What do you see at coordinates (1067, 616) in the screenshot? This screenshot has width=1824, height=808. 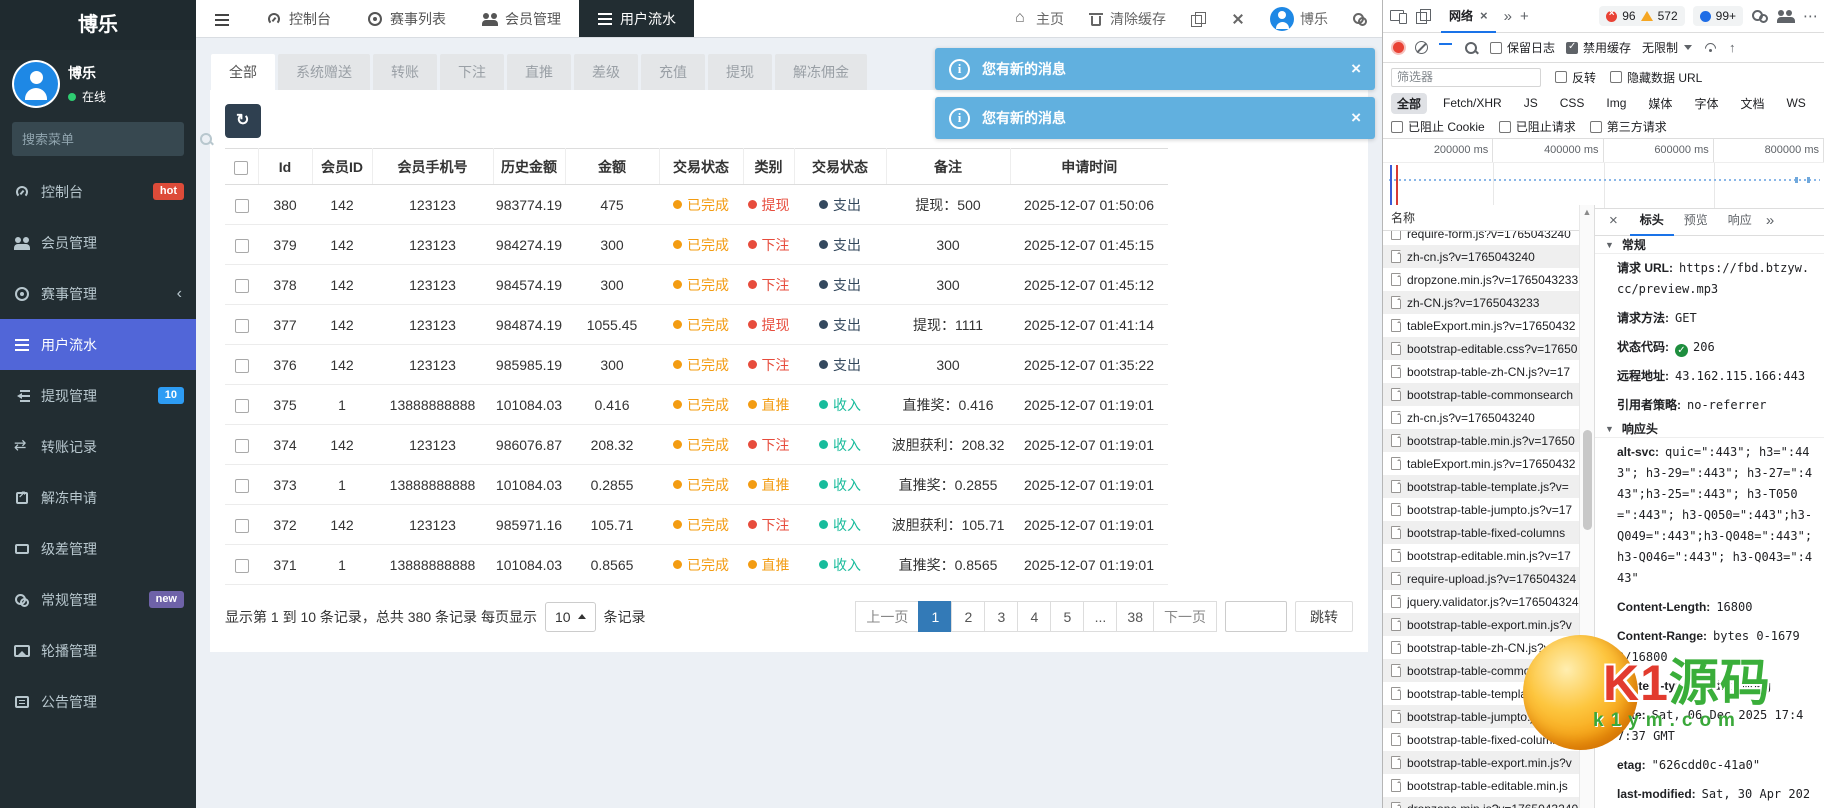 I see `page-button: 5` at bounding box center [1067, 616].